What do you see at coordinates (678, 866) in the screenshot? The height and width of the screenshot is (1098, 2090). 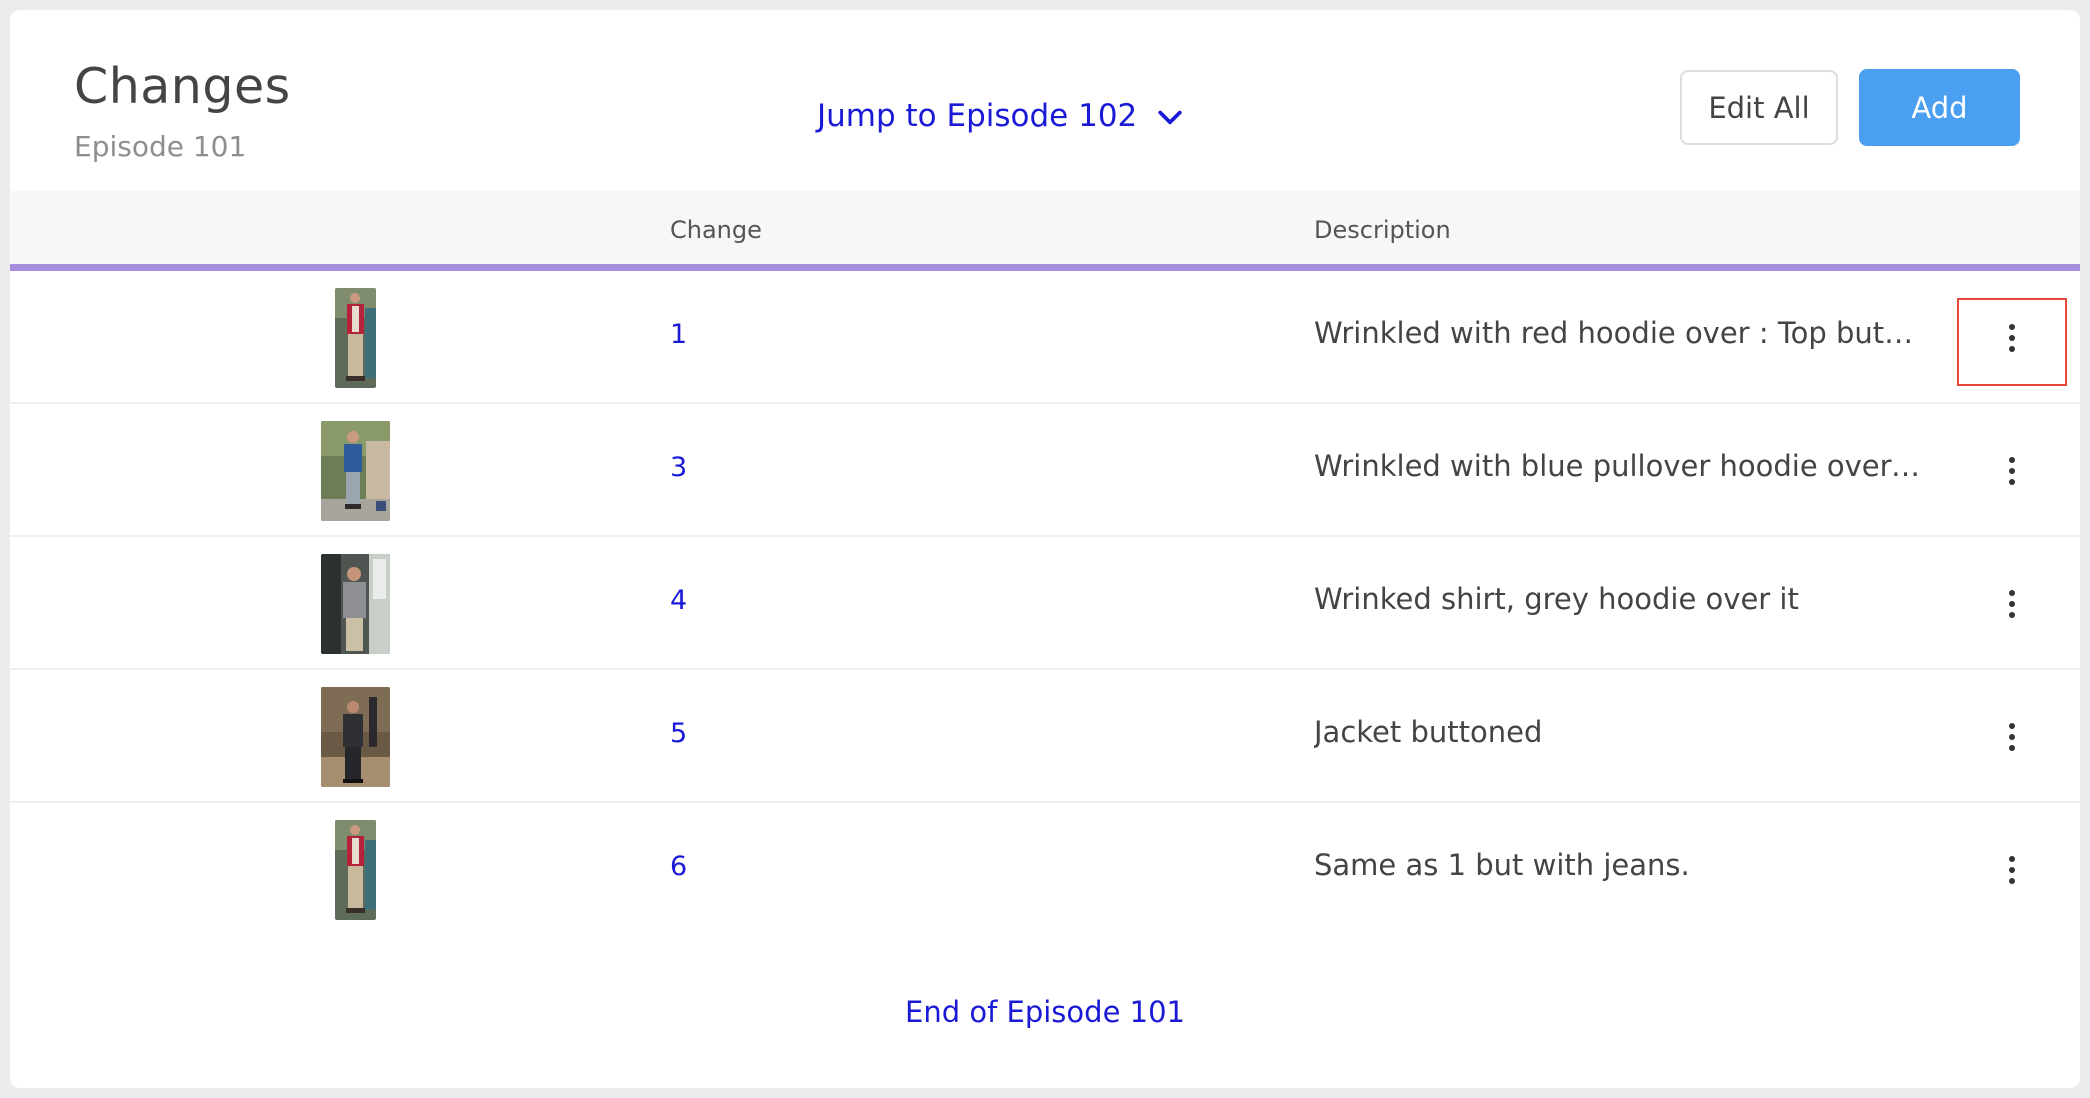 I see `change-number-link: 6` at bounding box center [678, 866].